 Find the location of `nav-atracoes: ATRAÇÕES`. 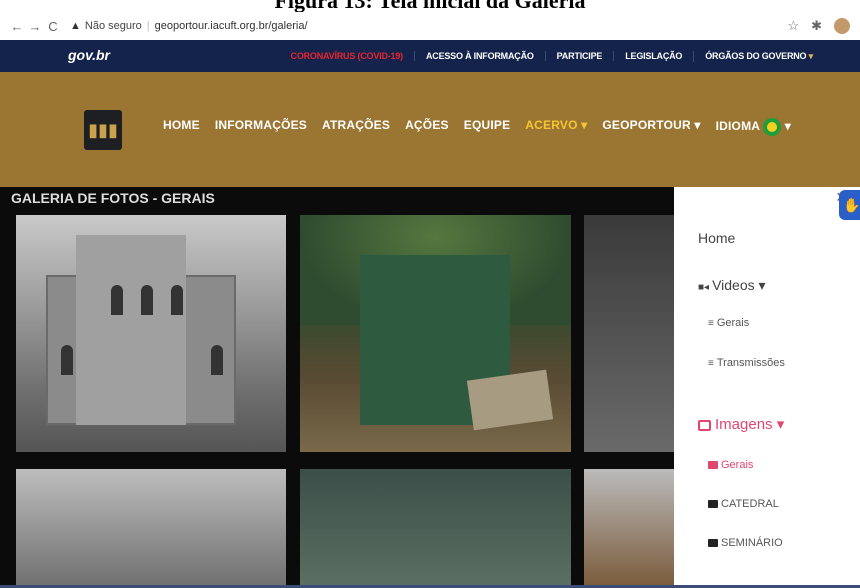

nav-atracoes: ATRAÇÕES is located at coordinates (356, 127).